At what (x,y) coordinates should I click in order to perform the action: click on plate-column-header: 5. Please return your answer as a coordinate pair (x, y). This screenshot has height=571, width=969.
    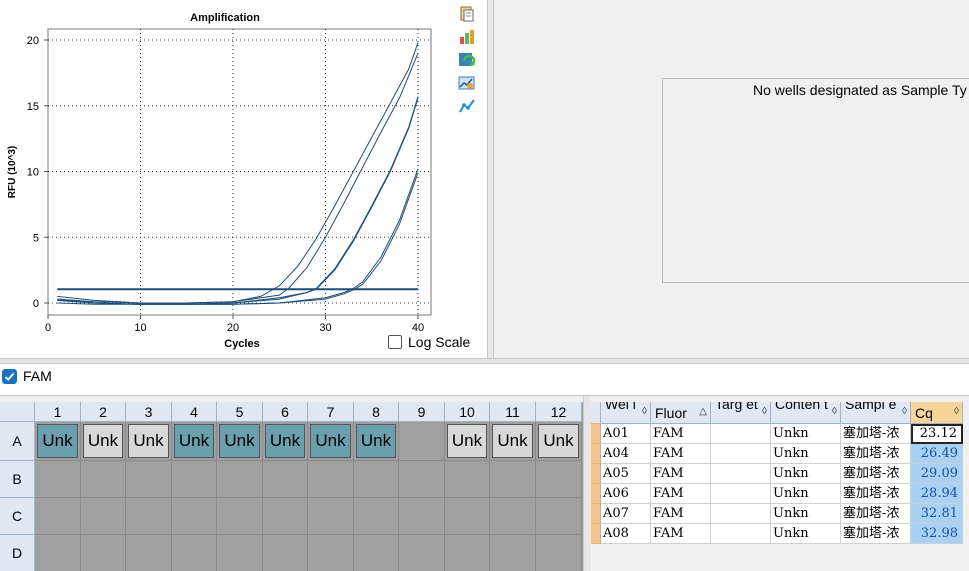
    Looking at the image, I should click on (240, 412).